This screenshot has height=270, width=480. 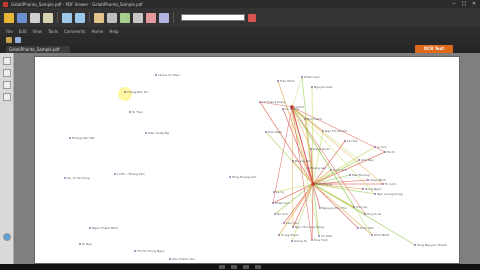 I want to click on last-page-icon, so click(x=258, y=267).